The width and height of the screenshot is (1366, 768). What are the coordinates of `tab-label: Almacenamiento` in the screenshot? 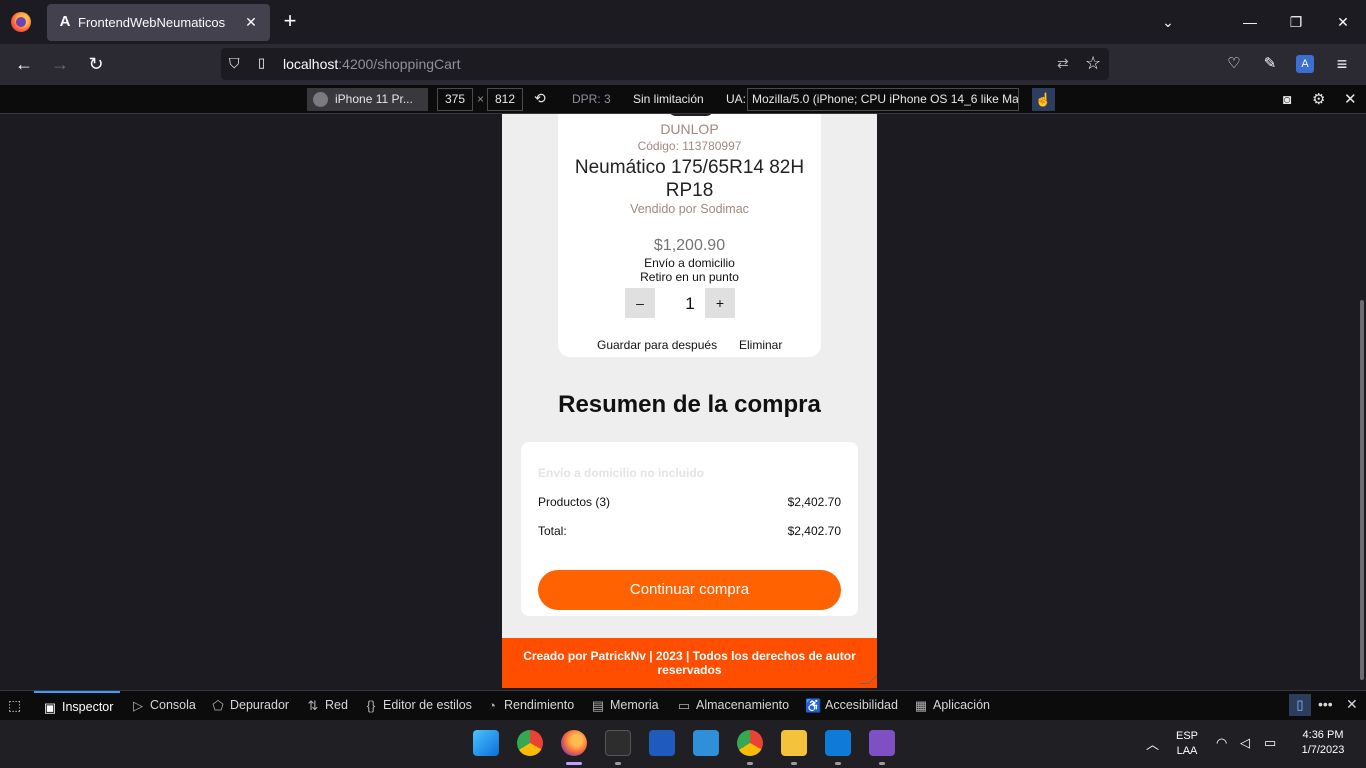 It's located at (743, 705).